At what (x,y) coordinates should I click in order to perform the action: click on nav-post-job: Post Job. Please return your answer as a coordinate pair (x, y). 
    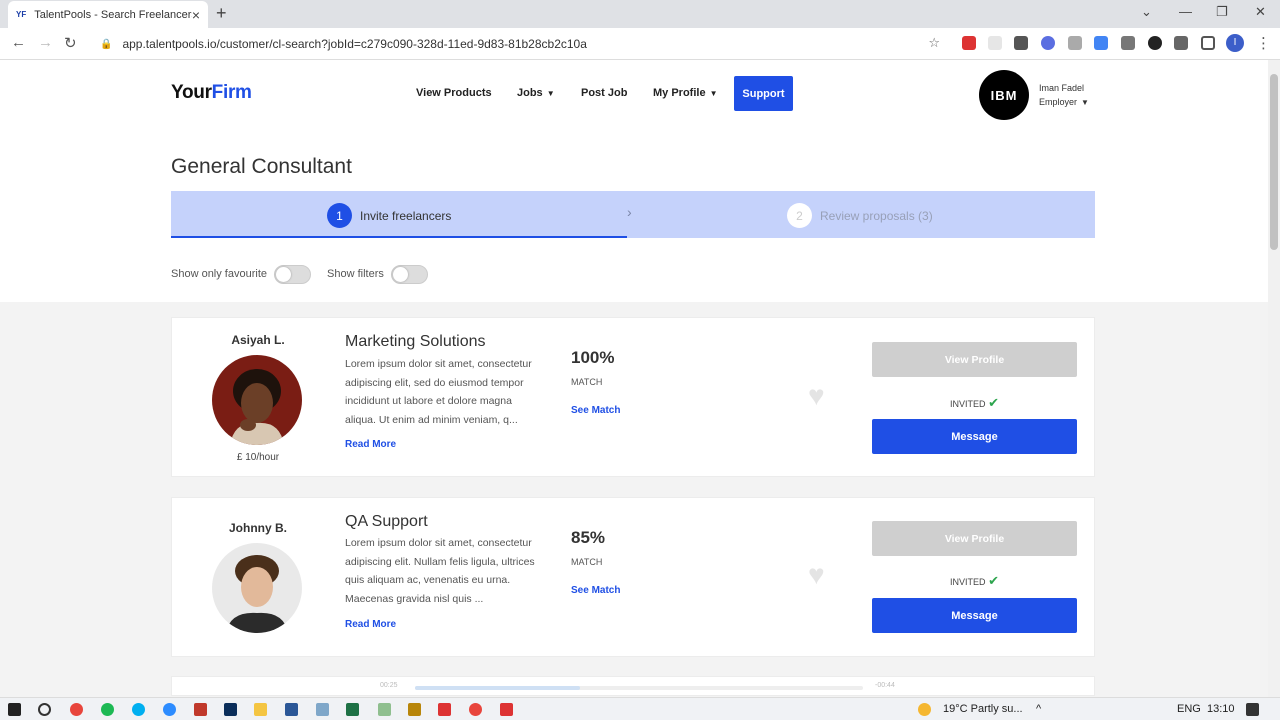
    Looking at the image, I should click on (604, 93).